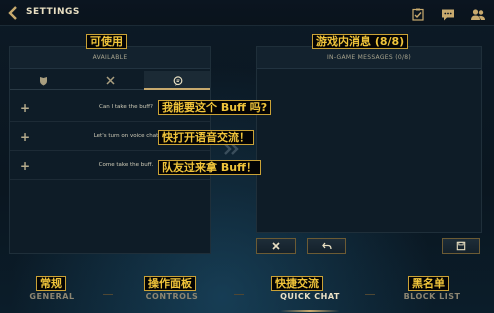 Image resolution: width=494 pixels, height=313 pixels. Describe the element at coordinates (428, 283) in the screenshot. I see `block-list-translation-label: 黑名单` at that location.